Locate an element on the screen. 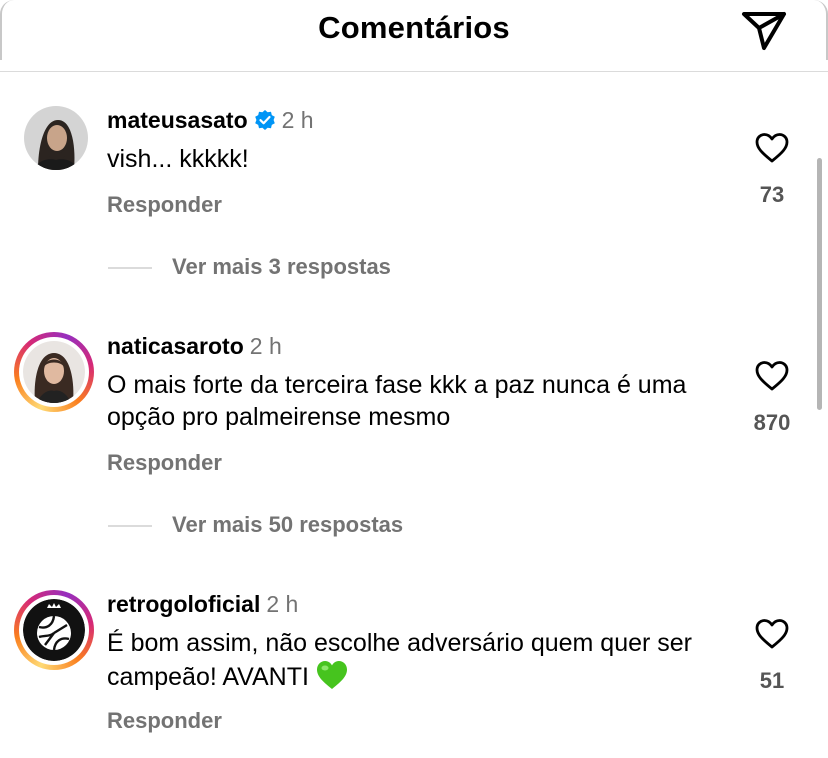 This screenshot has height=758, width=828. verified-badge-icon is located at coordinates (264, 120).